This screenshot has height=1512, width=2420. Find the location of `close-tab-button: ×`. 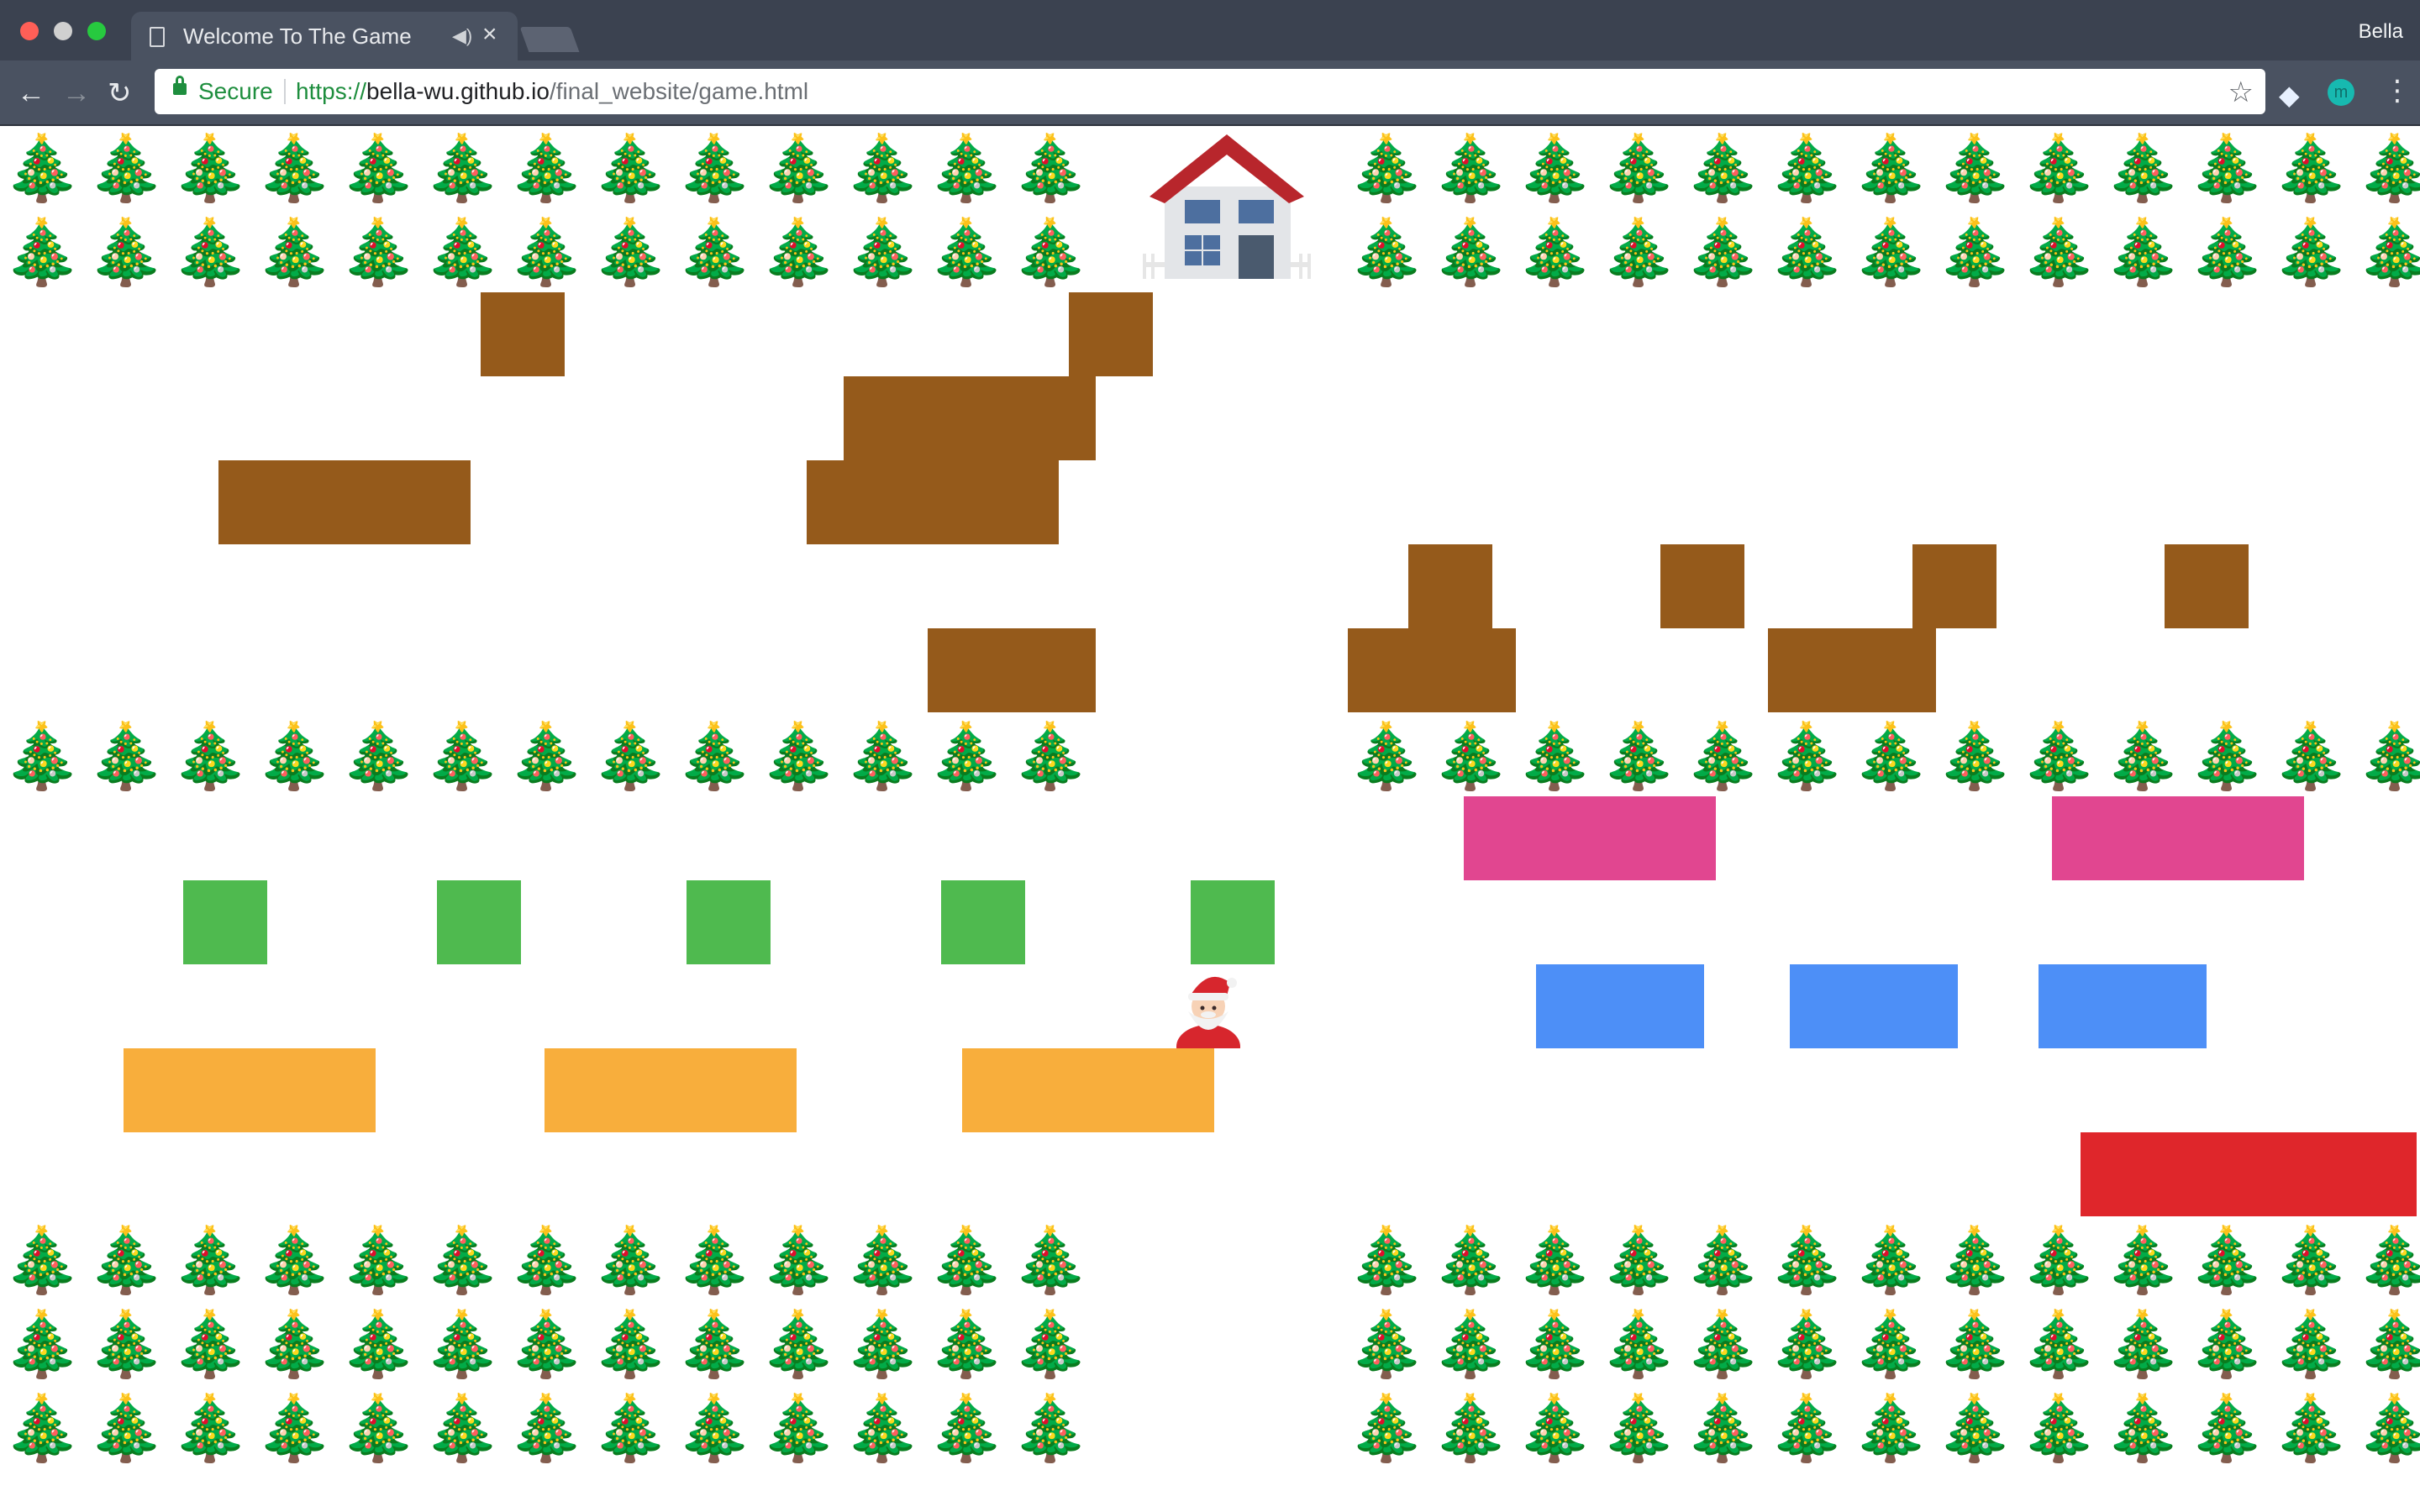

close-tab-button: × is located at coordinates (490, 34).